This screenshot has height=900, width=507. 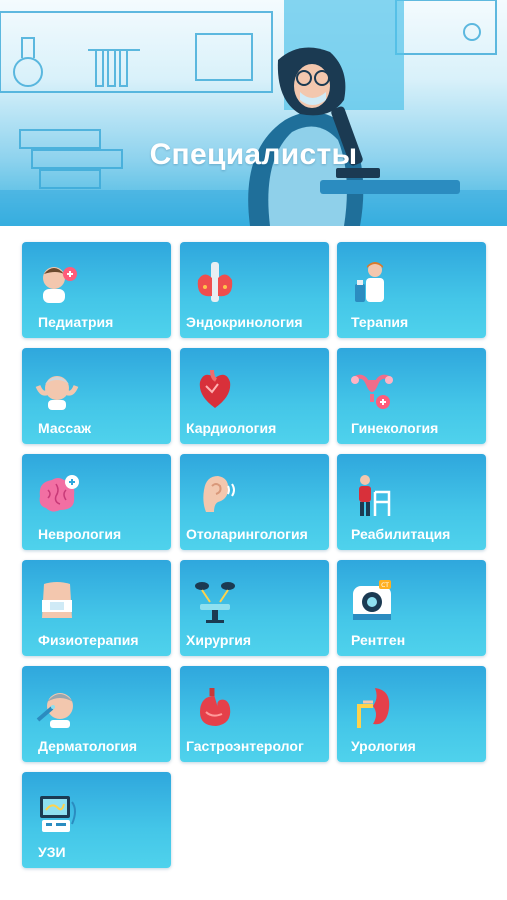 I want to click on specialty-label: Массаж, so click(x=65, y=428).